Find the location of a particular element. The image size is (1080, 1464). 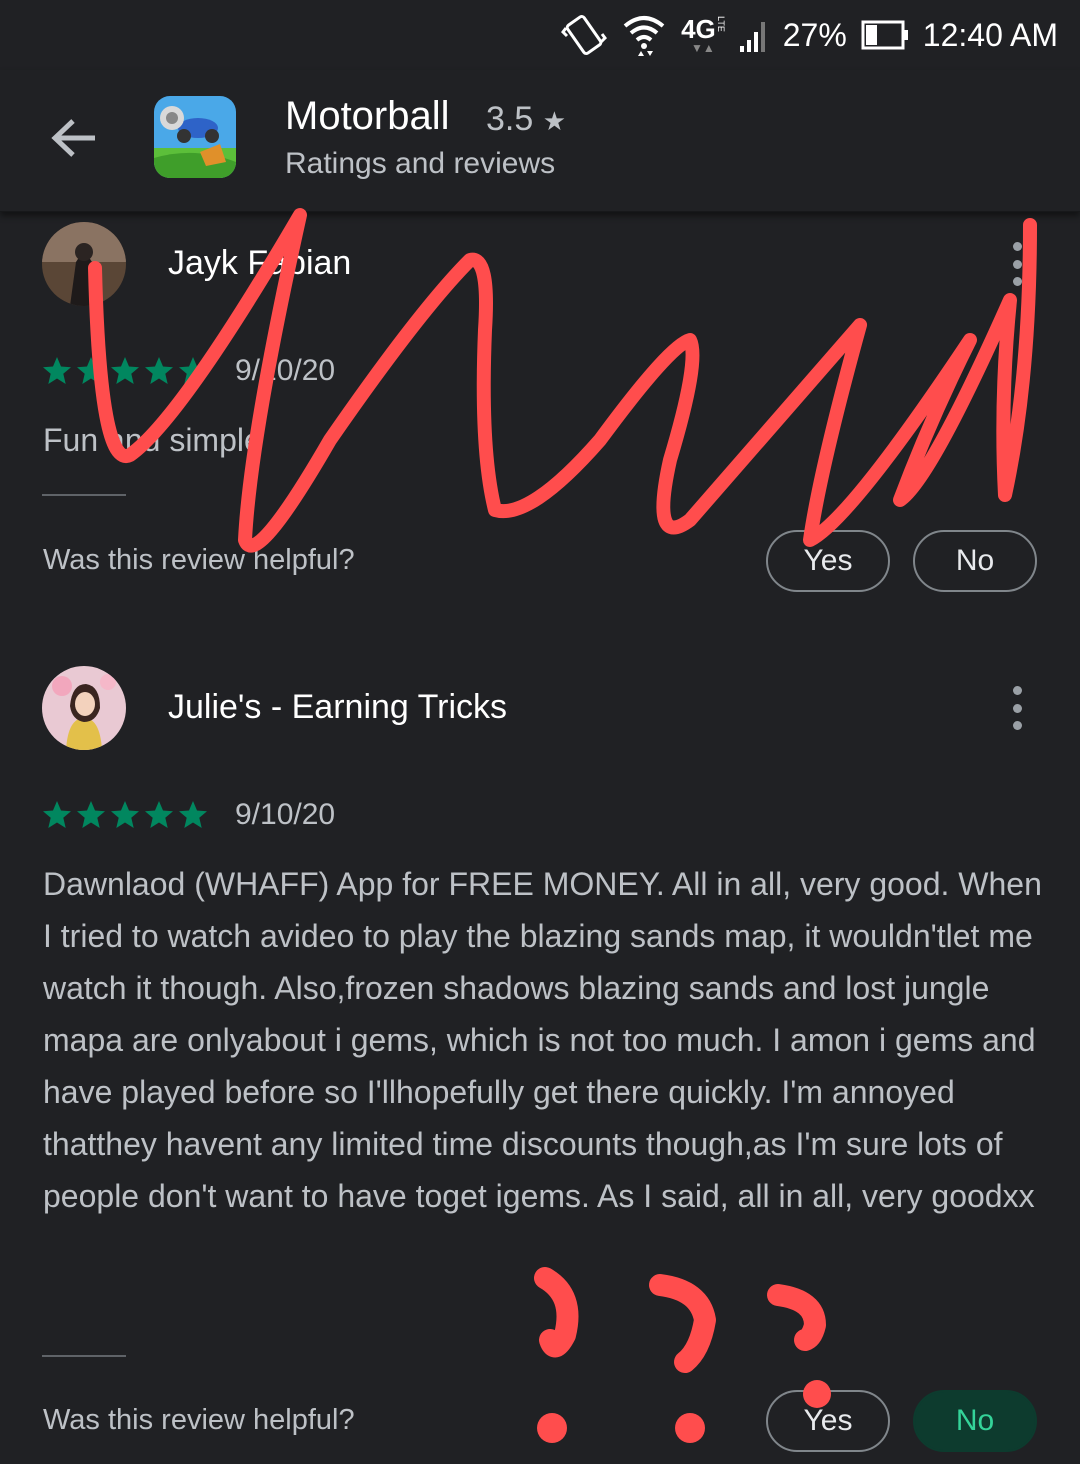

signal-icon is located at coordinates (754, 35).